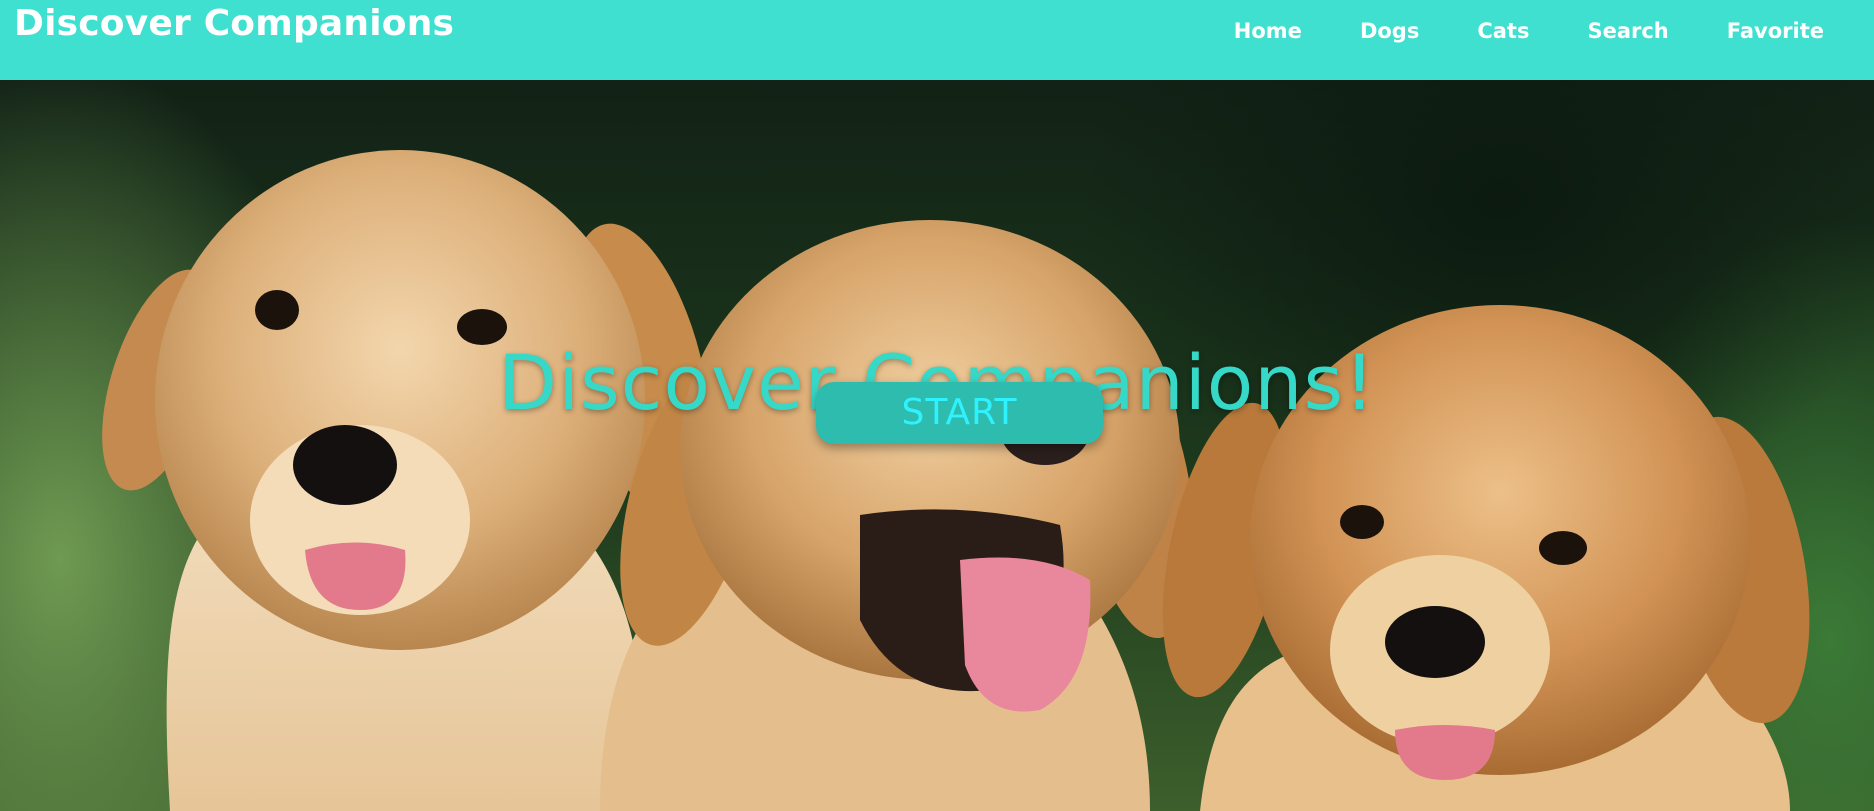 The height and width of the screenshot is (811, 1874). I want to click on nav-home: Home, so click(1268, 31).